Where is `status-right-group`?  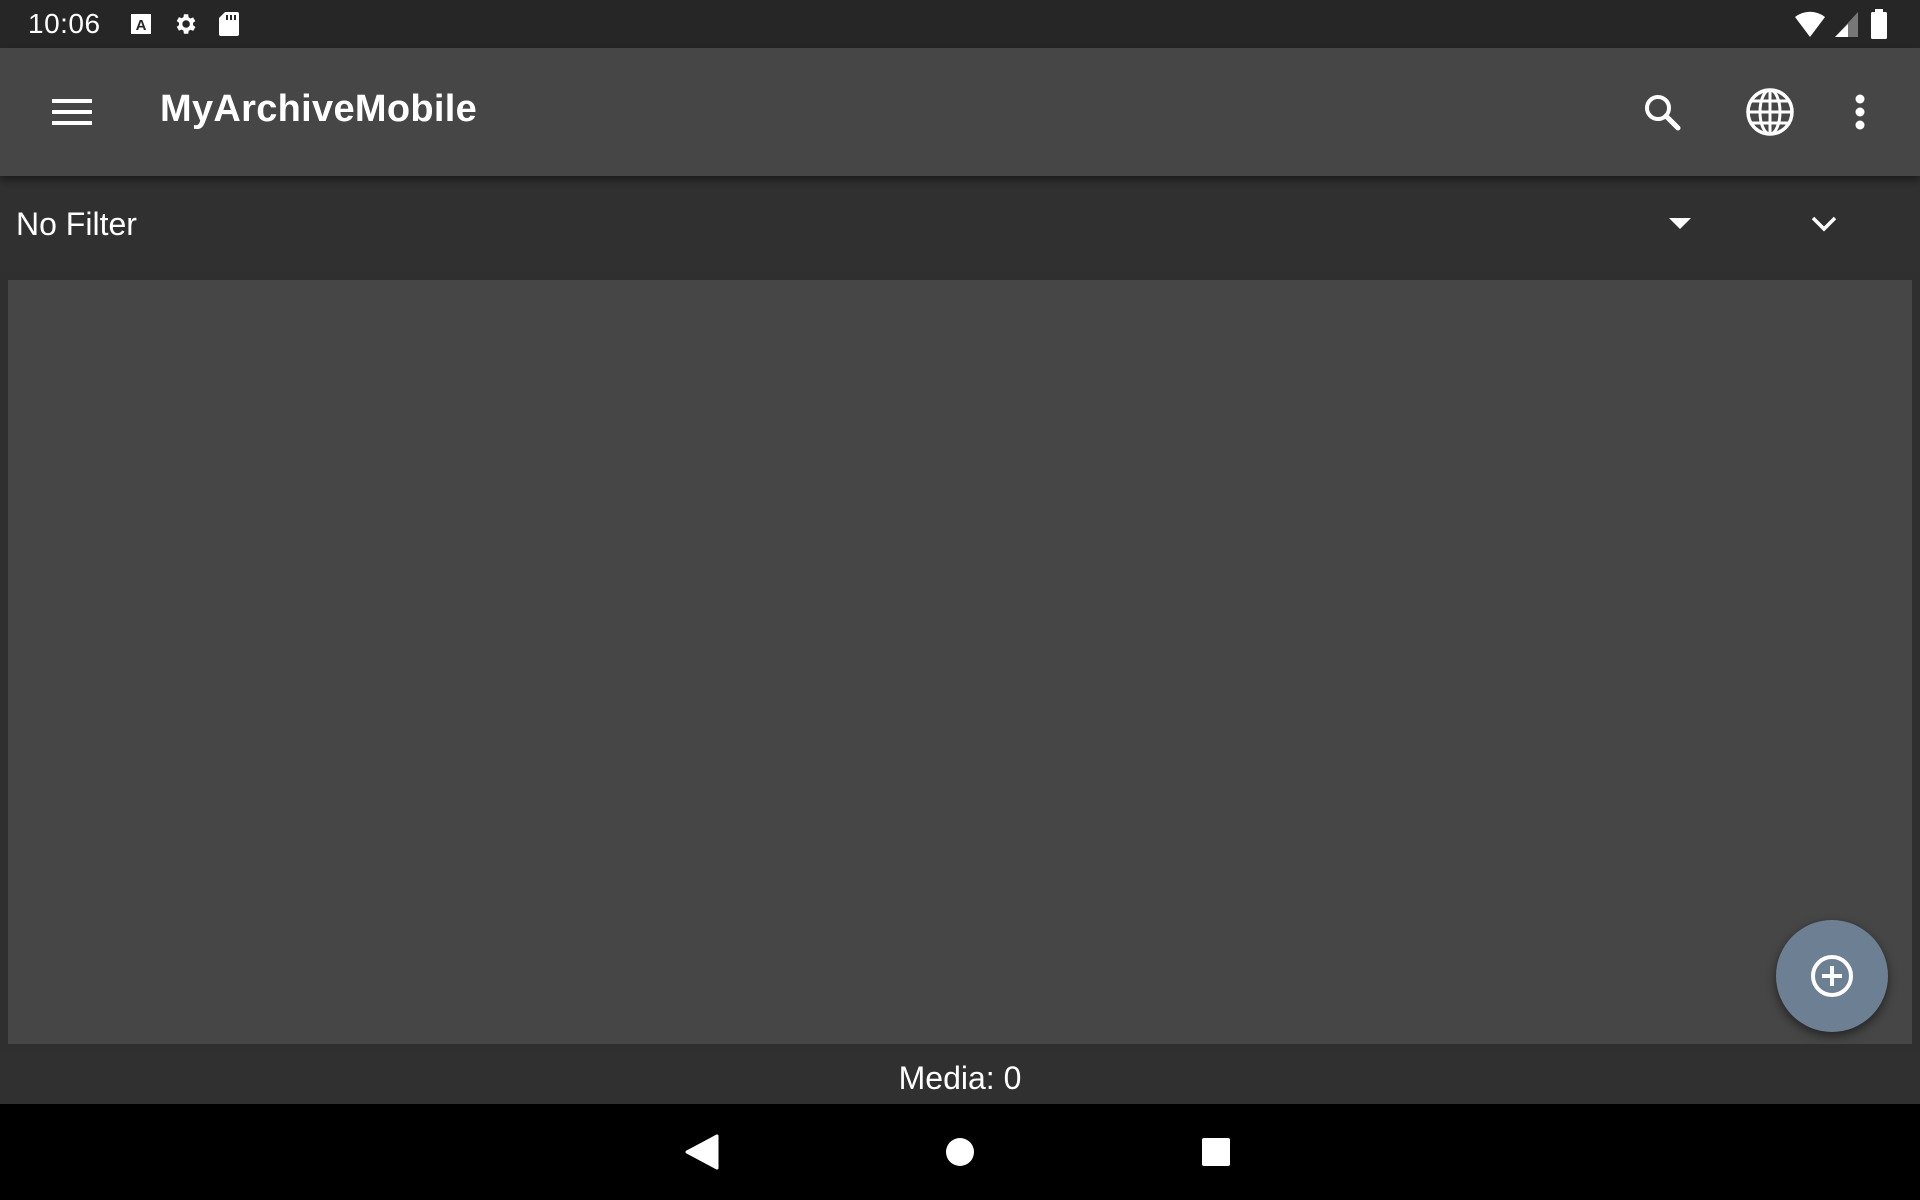 status-right-group is located at coordinates (1842, 26).